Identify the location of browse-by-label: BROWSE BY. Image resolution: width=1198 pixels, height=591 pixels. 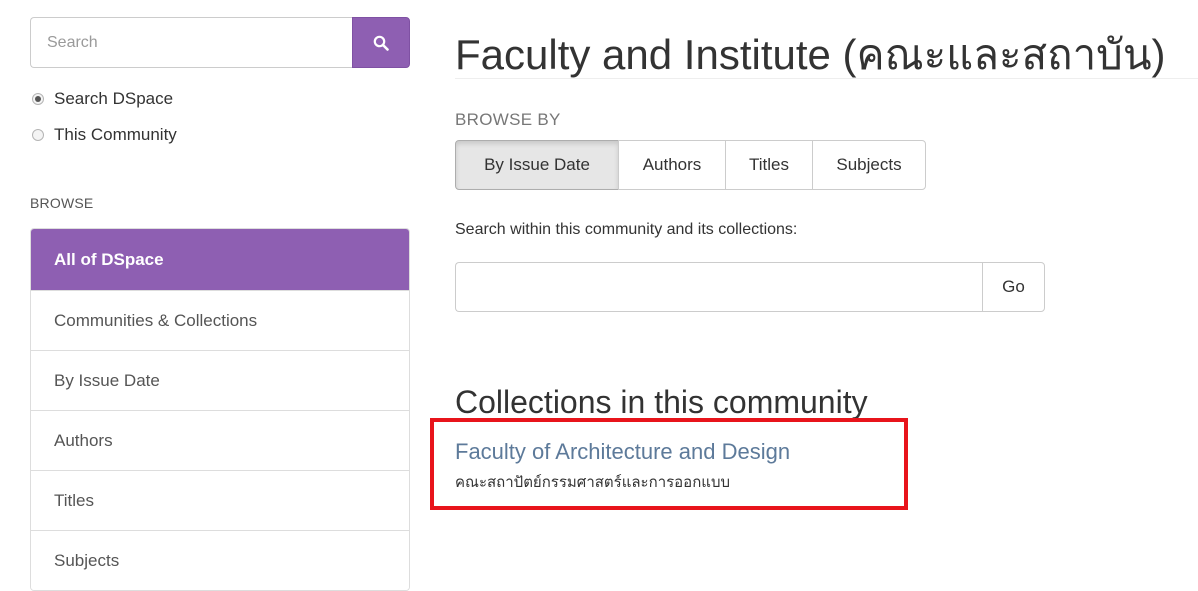
(508, 119).